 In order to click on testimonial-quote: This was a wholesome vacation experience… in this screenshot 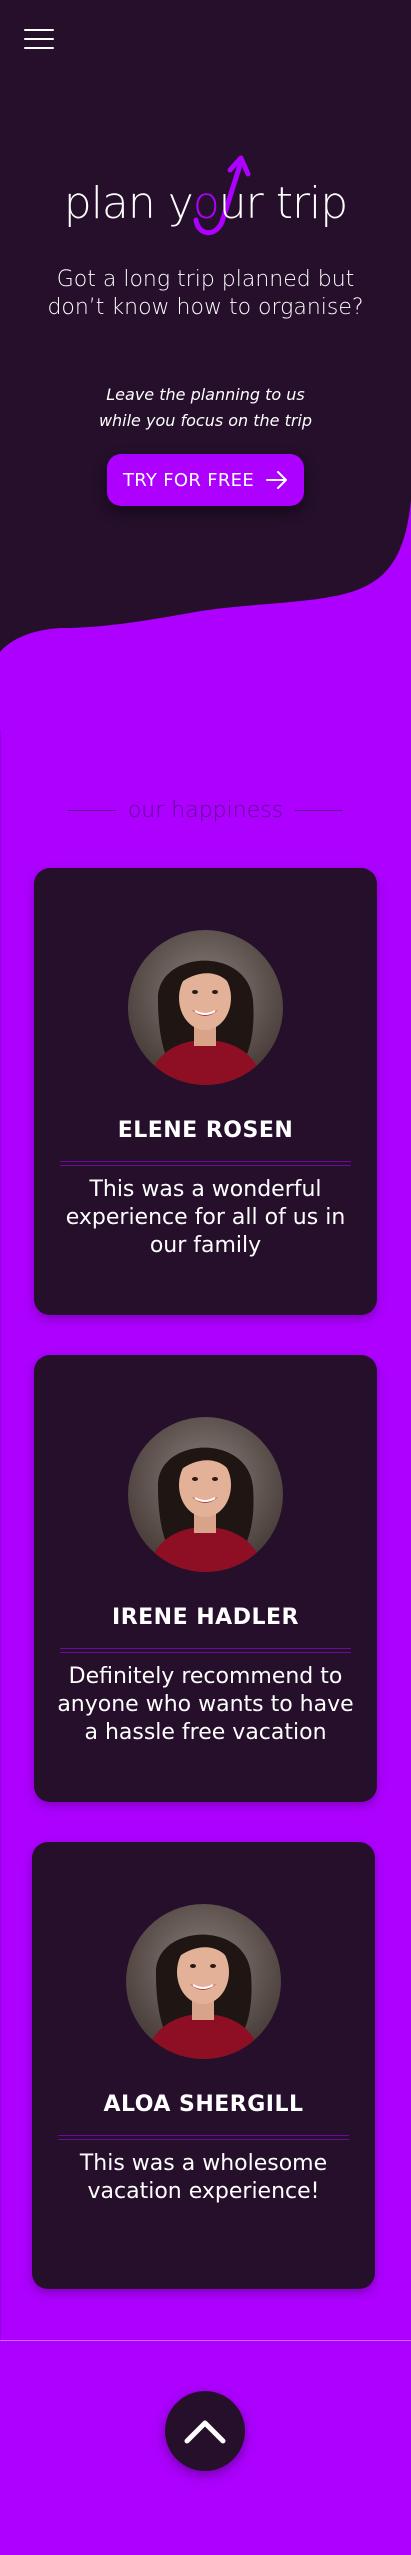, I will do `click(203, 2177)`.